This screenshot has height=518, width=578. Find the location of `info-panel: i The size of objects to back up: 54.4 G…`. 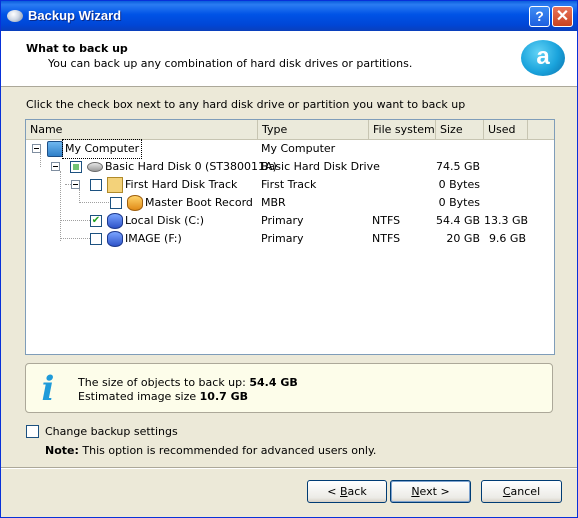

info-panel: i The size of objects to back up: 54.4 G… is located at coordinates (289, 388).